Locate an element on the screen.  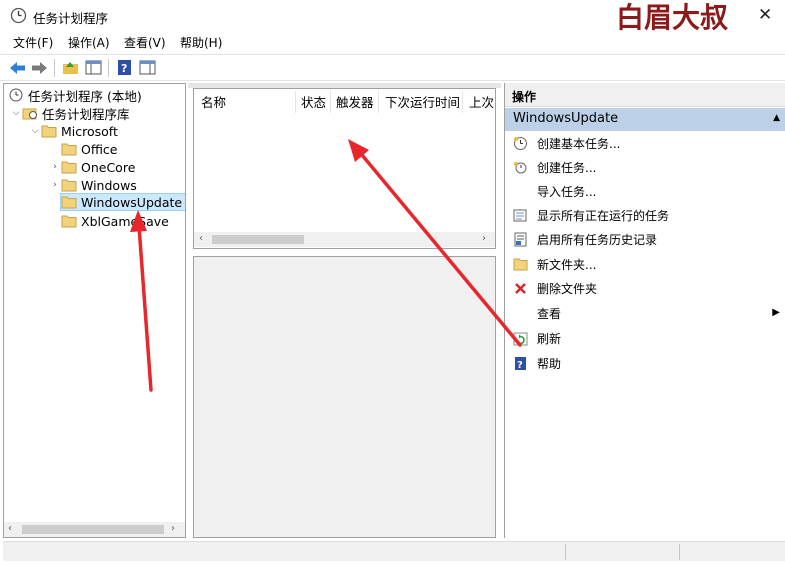
task-list-horizontal-scrollbar: ‹ › is located at coordinates (344, 239).